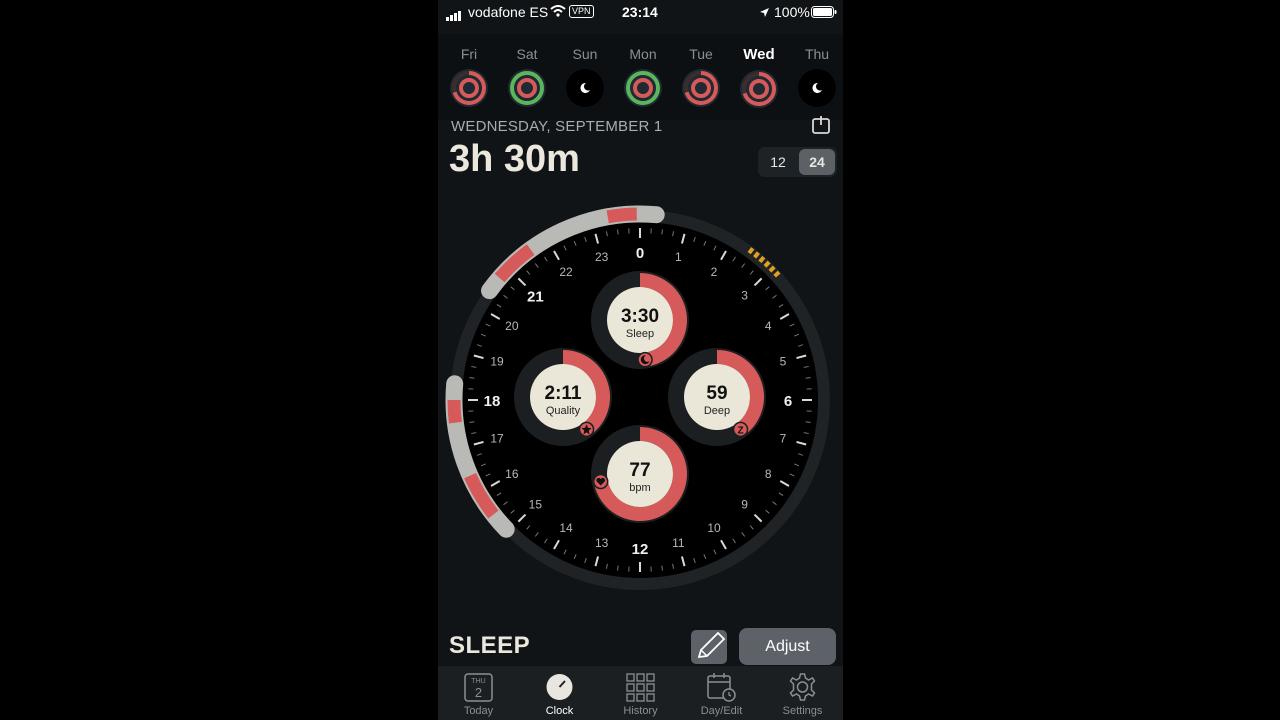 The height and width of the screenshot is (720, 1280). What do you see at coordinates (557, 126) in the screenshot?
I see `date-heading: WEDNESDAY, SEPTEMBER 1` at bounding box center [557, 126].